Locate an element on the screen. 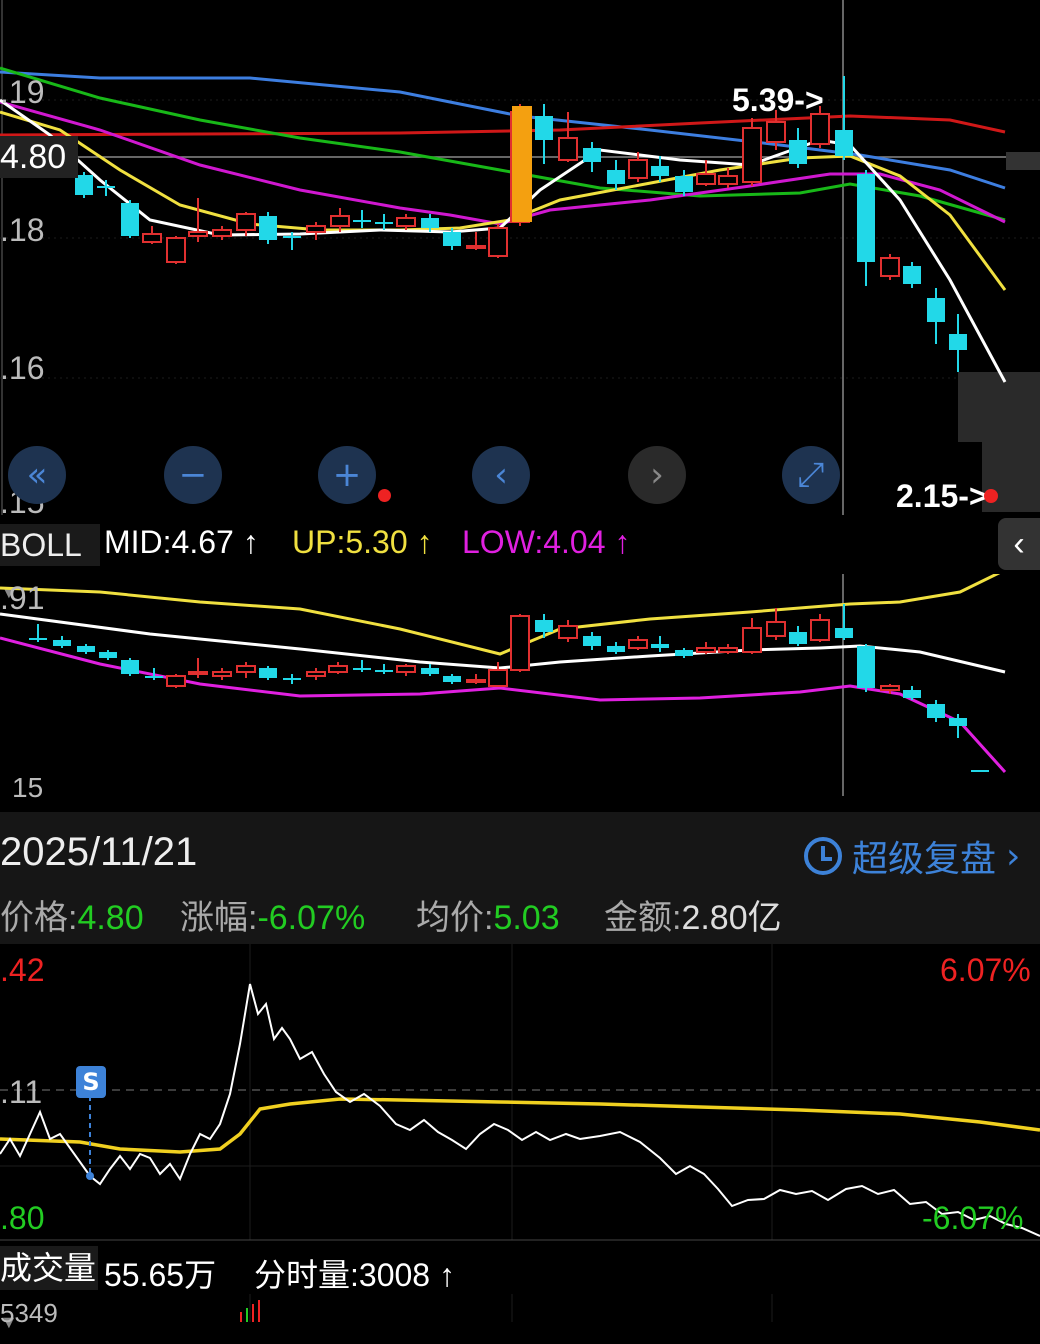  history-clock-icon is located at coordinates (823, 856).